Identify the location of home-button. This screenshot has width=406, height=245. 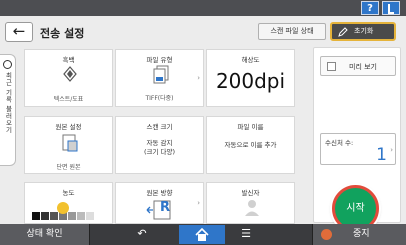
(202, 234).